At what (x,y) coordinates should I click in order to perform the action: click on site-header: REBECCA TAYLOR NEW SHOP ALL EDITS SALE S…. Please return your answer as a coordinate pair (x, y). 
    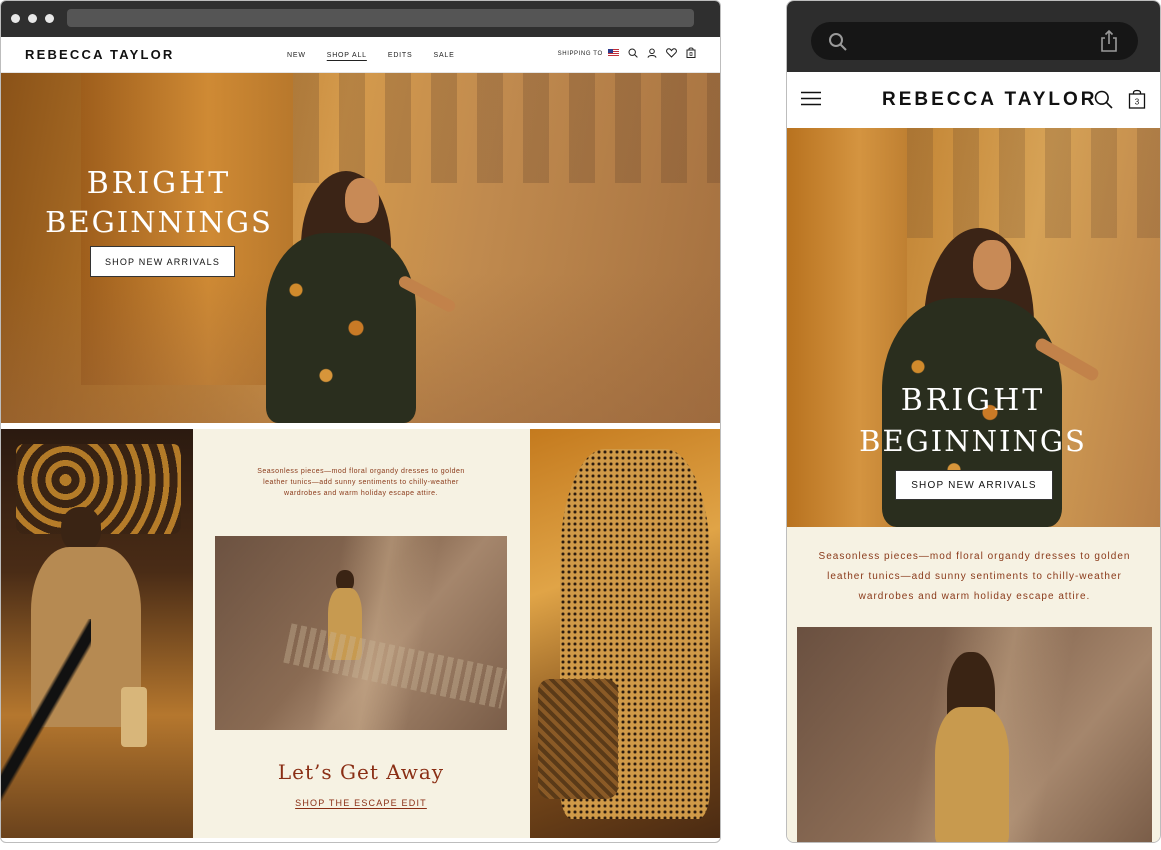
    Looking at the image, I should click on (360, 55).